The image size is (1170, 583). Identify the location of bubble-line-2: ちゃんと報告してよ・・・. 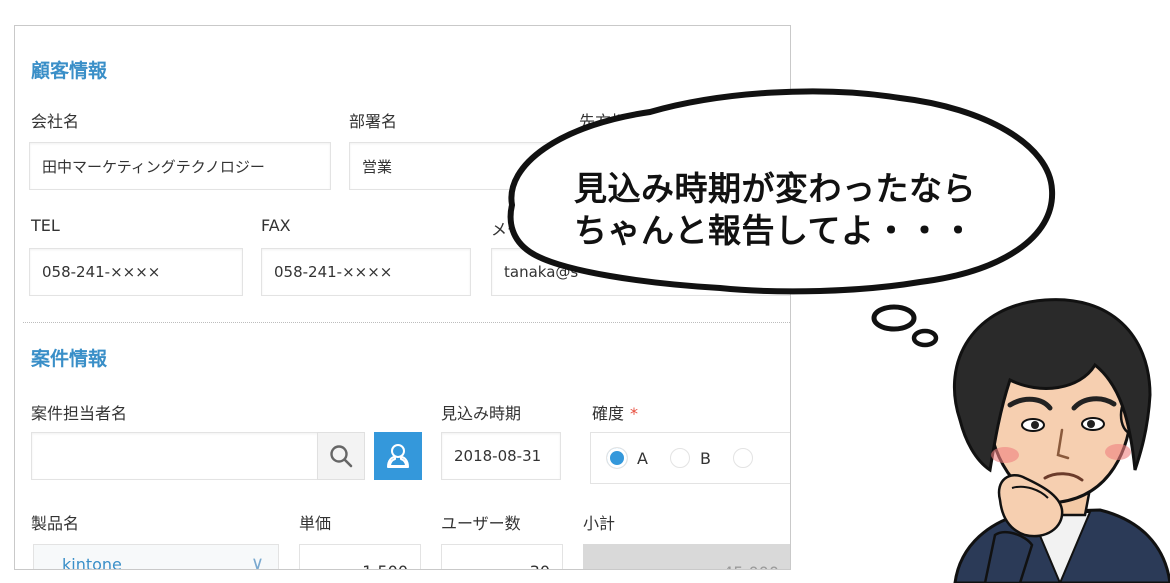
(775, 230).